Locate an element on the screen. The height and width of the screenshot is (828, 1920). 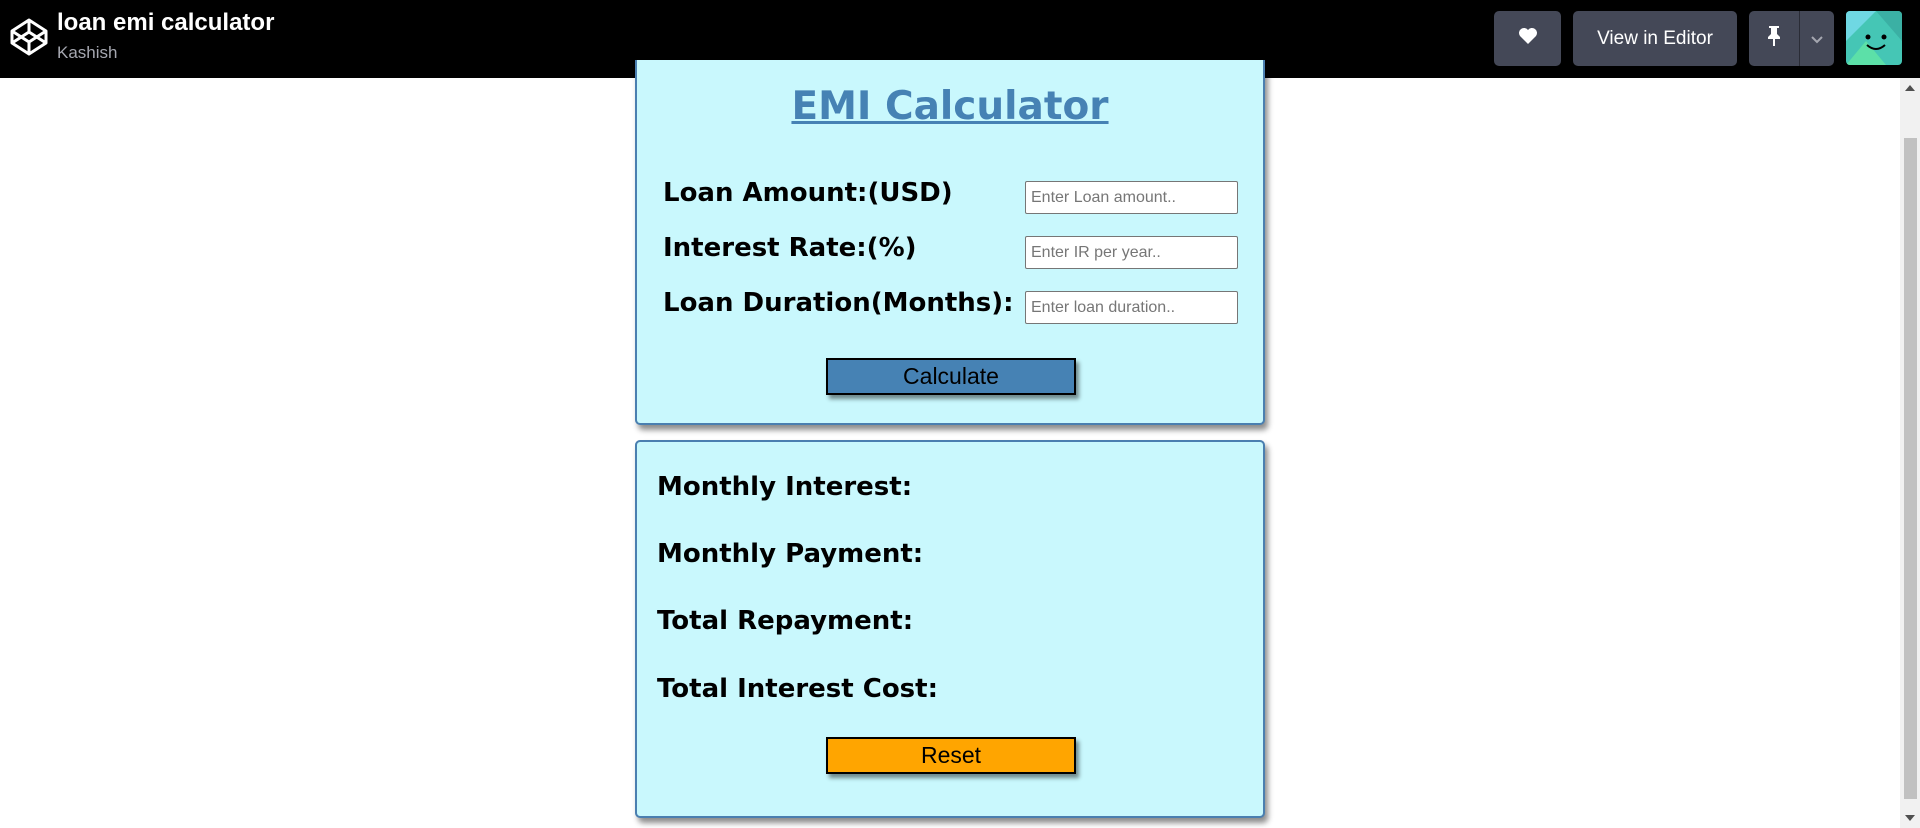
total-repayment-label: Total Repayment: is located at coordinates (785, 621).